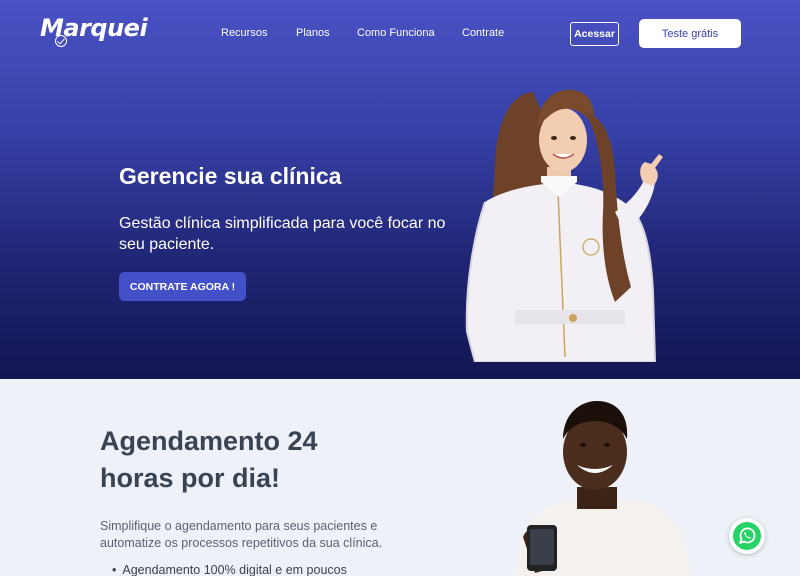 Image resolution: width=800 pixels, height=576 pixels. Describe the element at coordinates (230, 176) in the screenshot. I see `hero-title: Gerencie sua clínica` at that location.